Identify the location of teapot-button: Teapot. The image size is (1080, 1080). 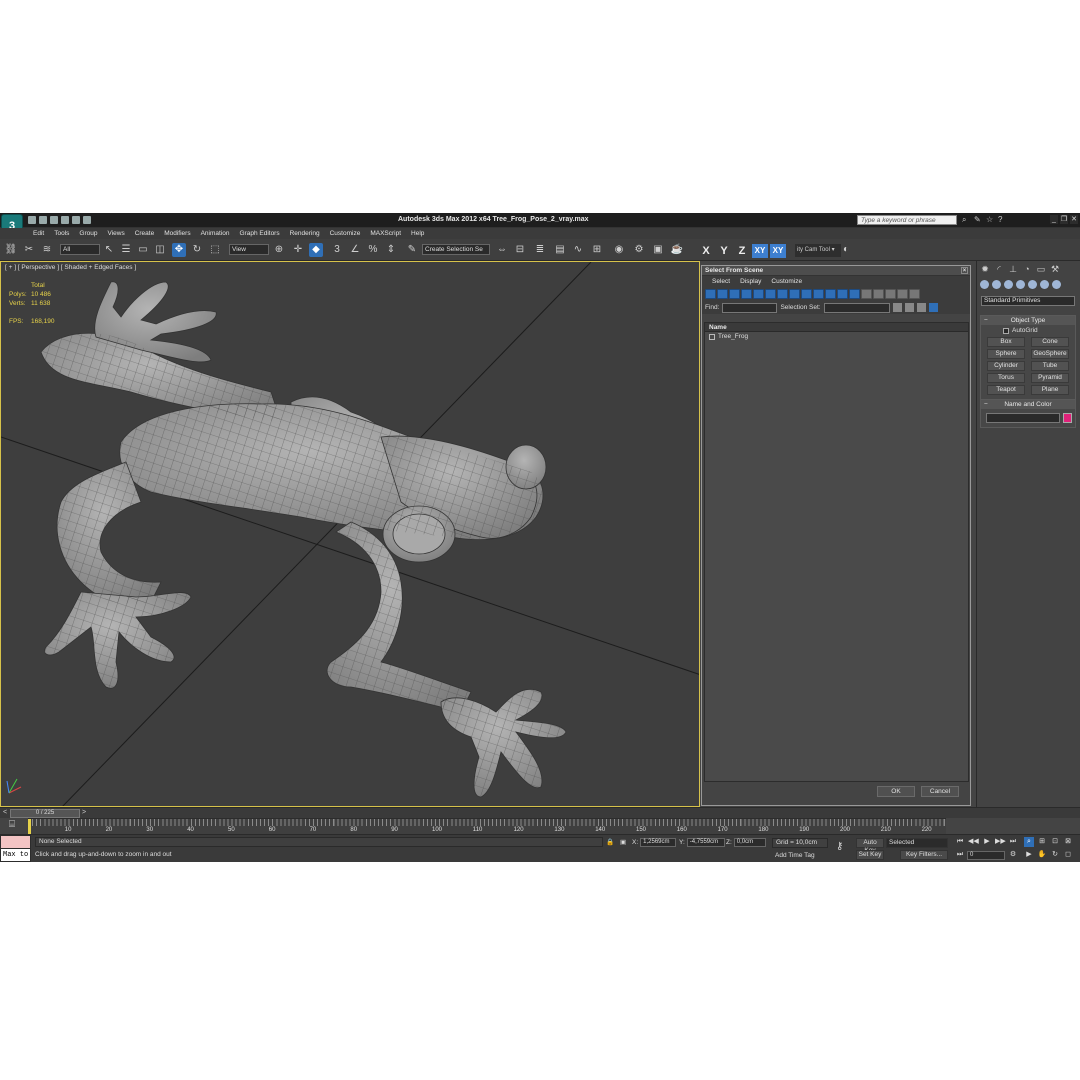
(1006, 390).